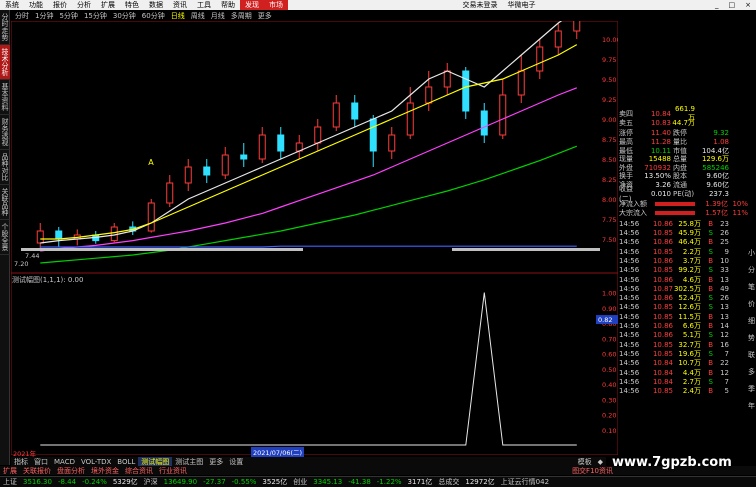 The image size is (756, 487). What do you see at coordinates (751, 341) in the screenshot?
I see `right-tab-5: 势` at bounding box center [751, 341].